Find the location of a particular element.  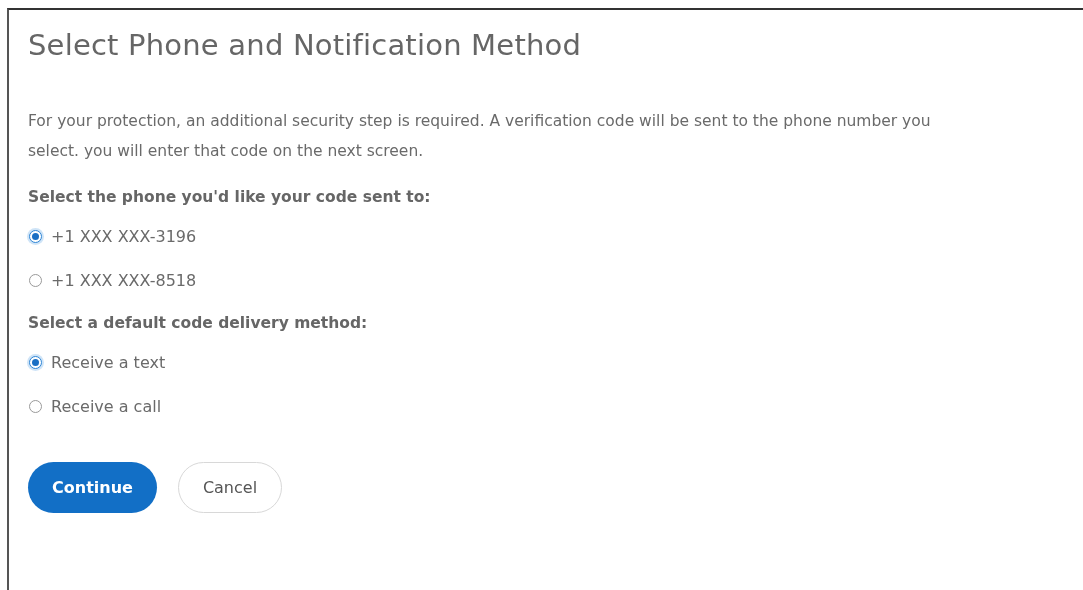

radio-label: +1 XXX XXX-8518 is located at coordinates (124, 280).